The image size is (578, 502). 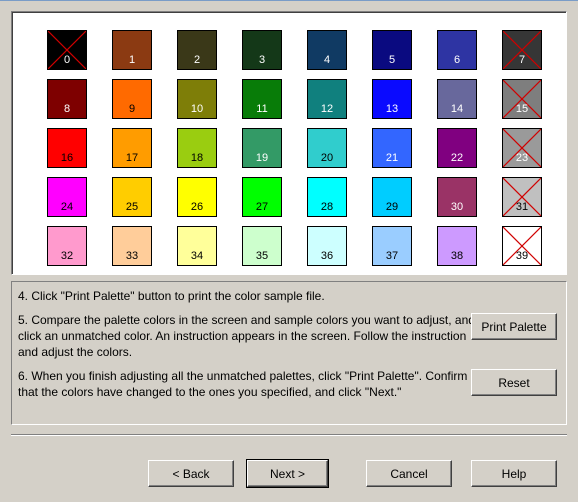 I want to click on palette-swatch-22: 22, so click(x=457, y=148).